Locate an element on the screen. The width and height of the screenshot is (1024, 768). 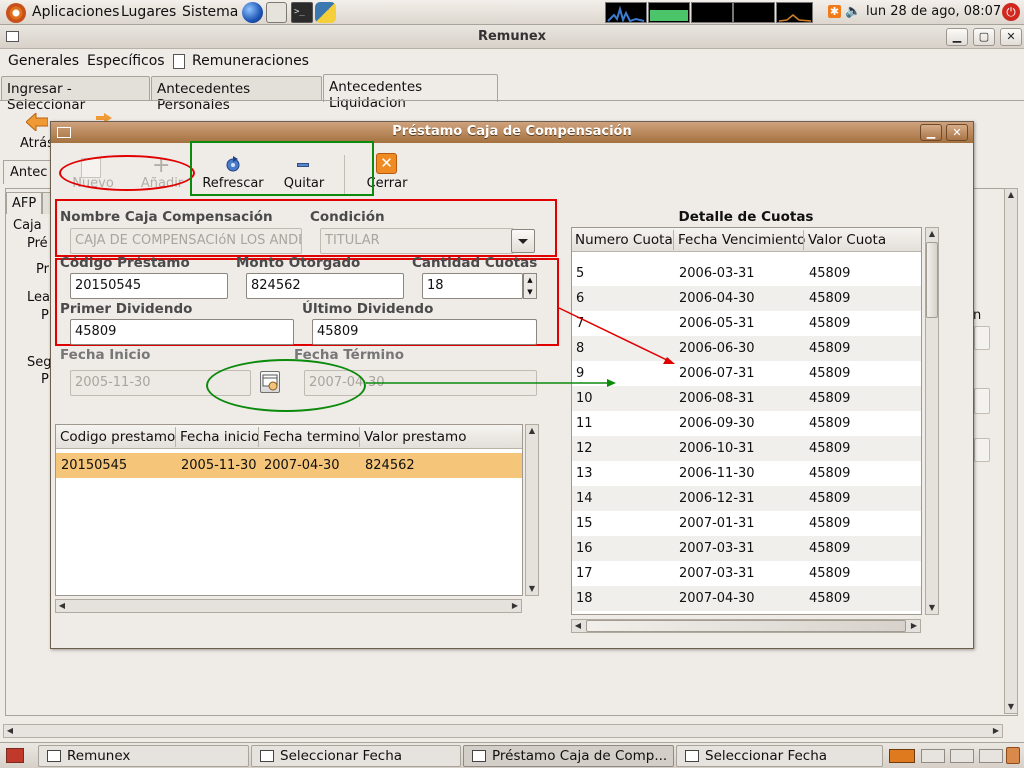
tab-ingresar-seleccionar: Ingresar - Seleccionar is located at coordinates (75, 94).